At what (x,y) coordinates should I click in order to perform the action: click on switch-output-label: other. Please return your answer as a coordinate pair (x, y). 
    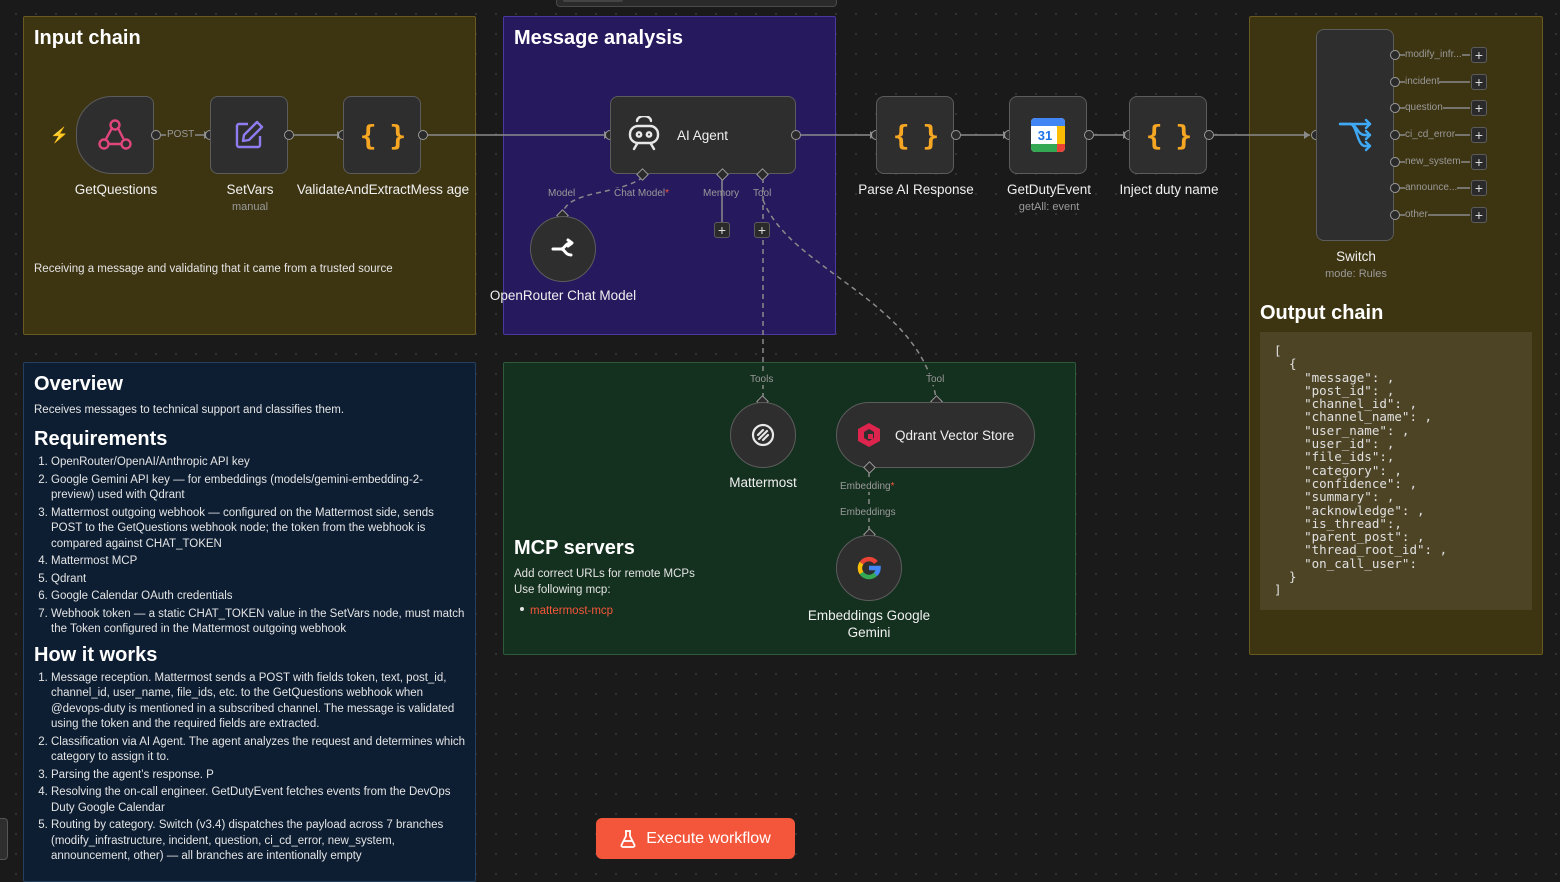
    Looking at the image, I should click on (1416, 214).